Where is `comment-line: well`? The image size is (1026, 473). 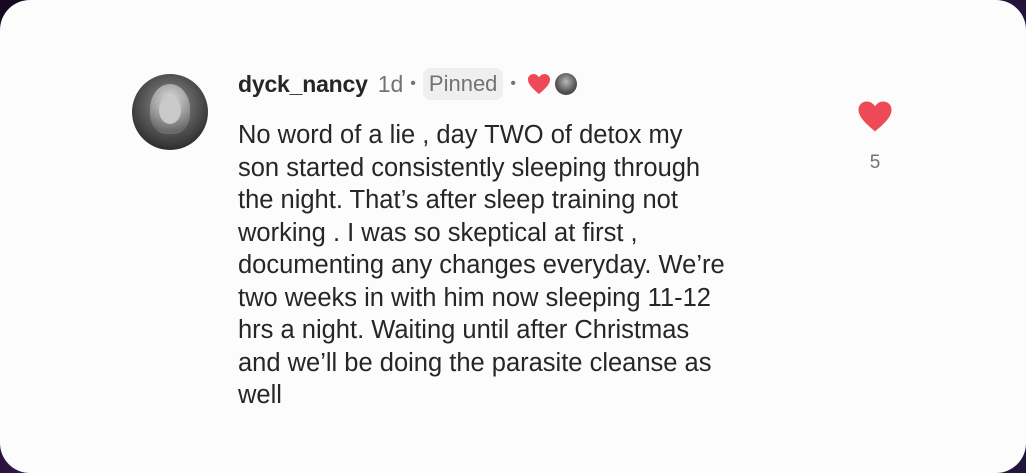
comment-line: well is located at coordinates (260, 395).